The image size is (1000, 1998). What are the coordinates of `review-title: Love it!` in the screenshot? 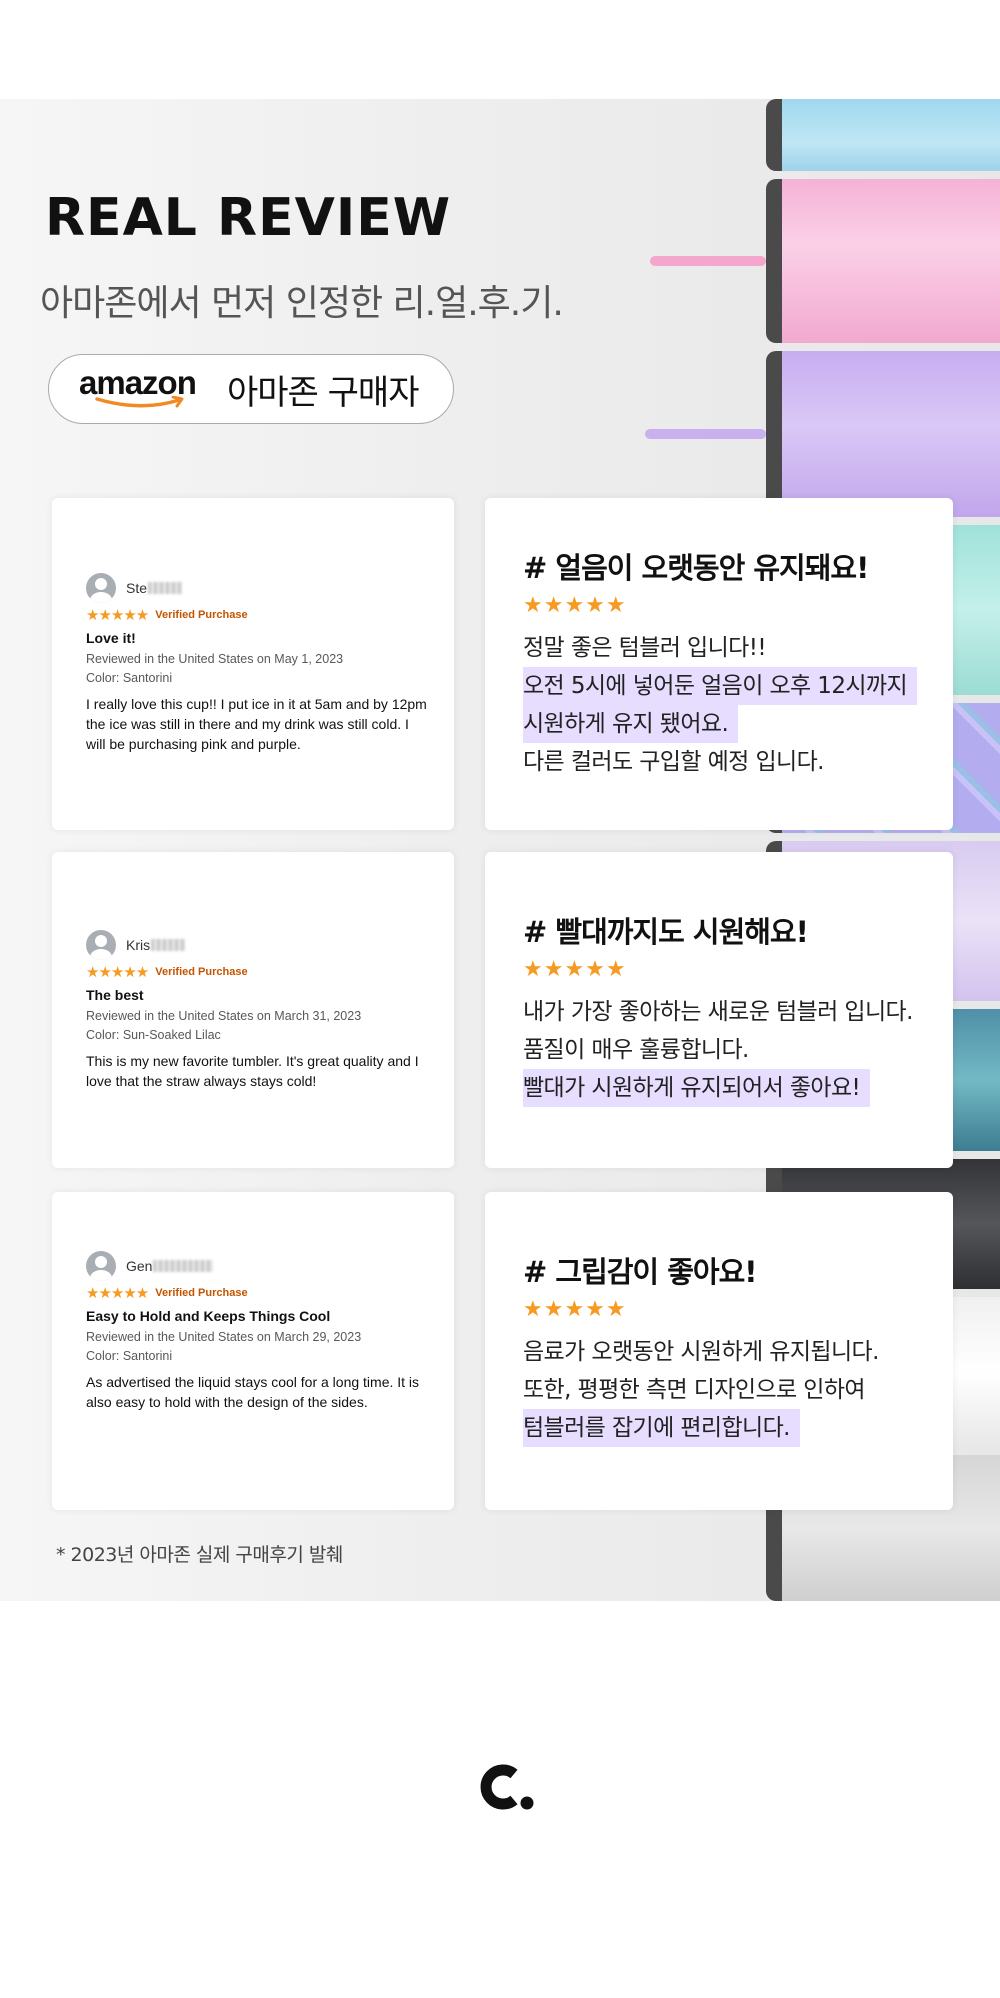 It's located at (111, 638).